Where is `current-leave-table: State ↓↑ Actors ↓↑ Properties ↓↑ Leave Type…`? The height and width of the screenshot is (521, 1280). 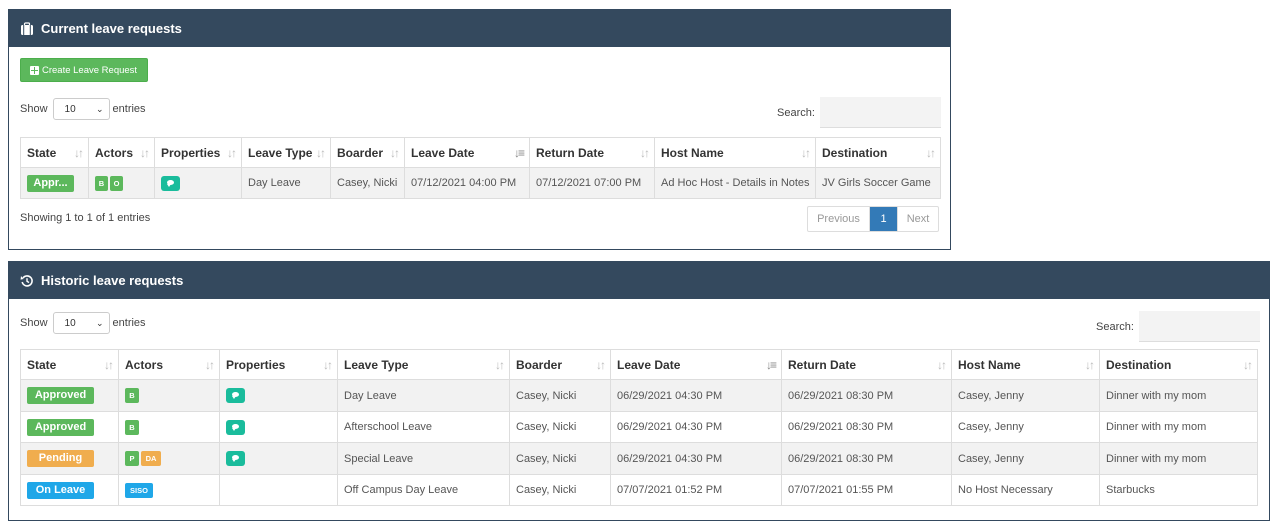 current-leave-table: State ↓↑ Actors ↓↑ Properties ↓↑ Leave Type… is located at coordinates (480, 168).